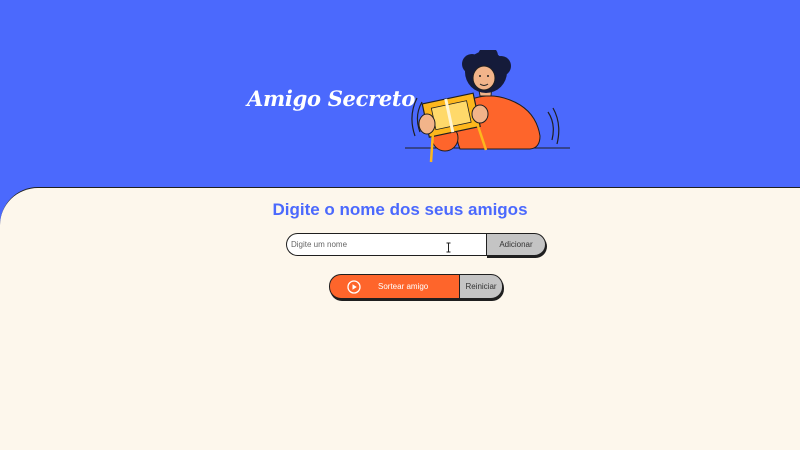 This screenshot has height=450, width=800. What do you see at coordinates (487, 106) in the screenshot?
I see `person-holding-gift-illustration` at bounding box center [487, 106].